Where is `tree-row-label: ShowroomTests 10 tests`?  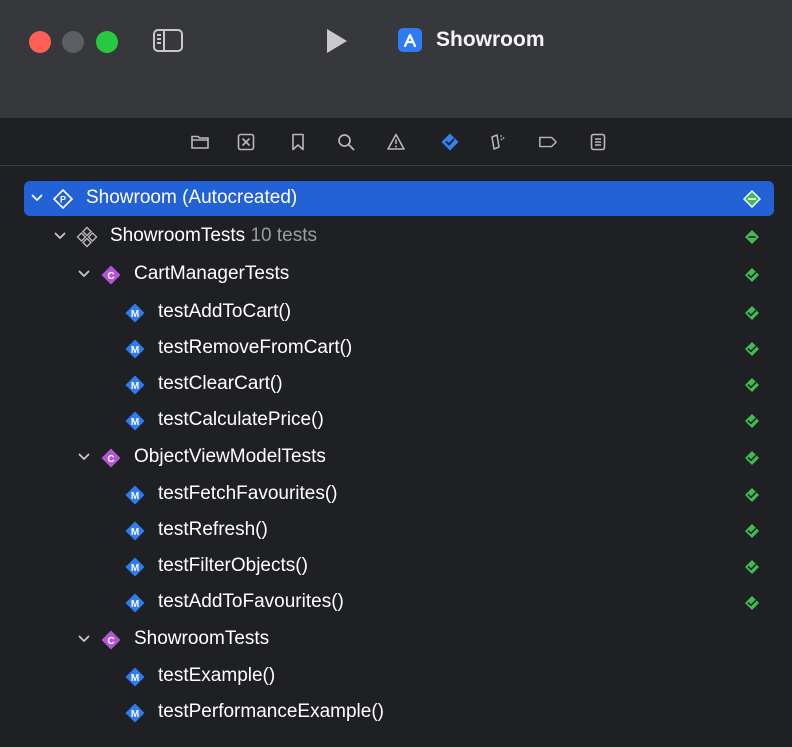 tree-row-label: ShowroomTests 10 tests is located at coordinates (213, 235).